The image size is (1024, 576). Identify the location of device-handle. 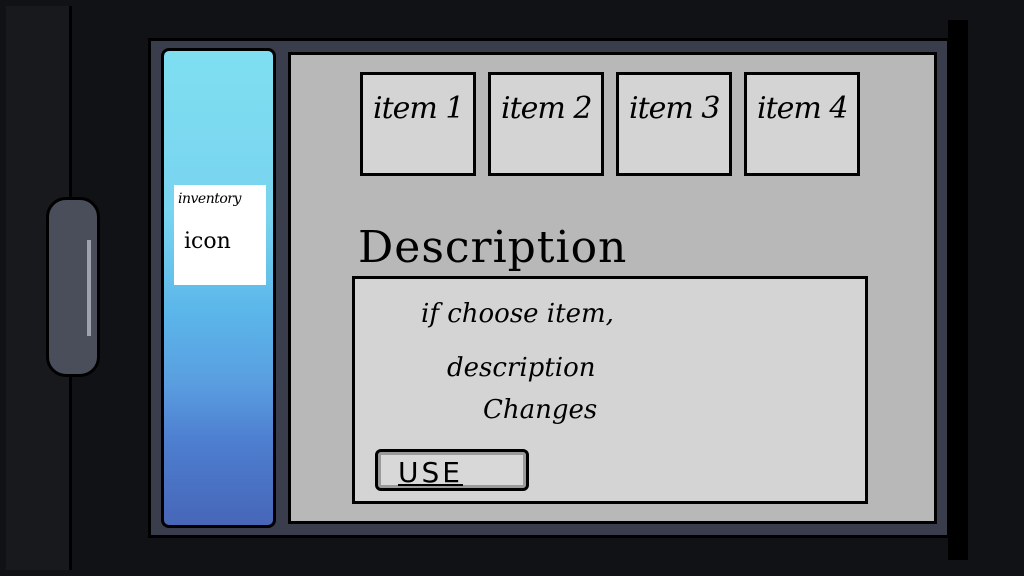
(73, 287).